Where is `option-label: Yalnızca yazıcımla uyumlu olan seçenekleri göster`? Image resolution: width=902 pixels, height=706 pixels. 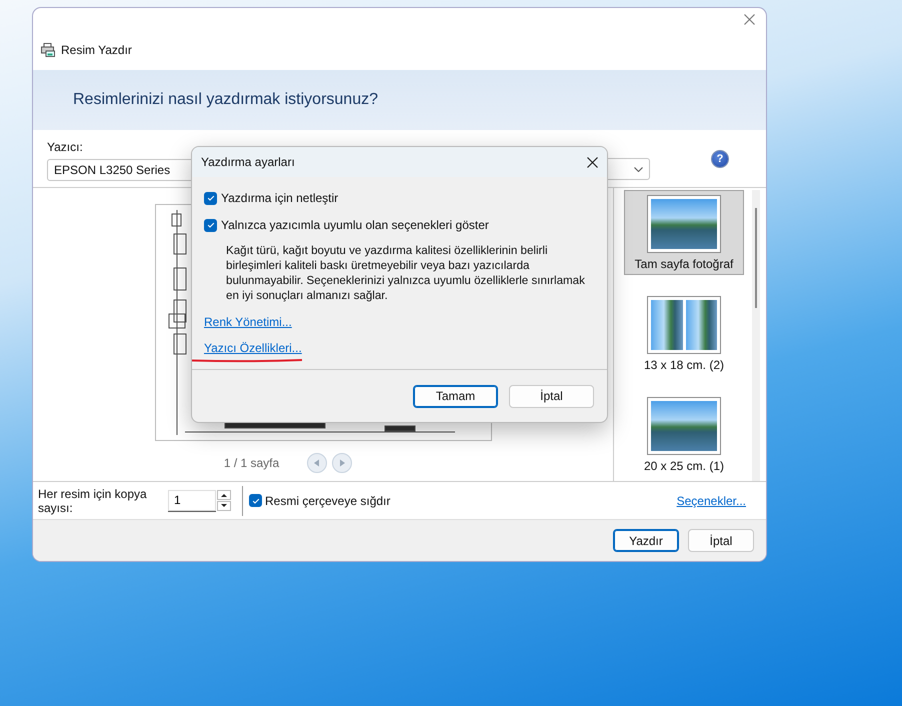
option-label: Yalnızca yazıcımla uyumlu olan seçenekleri göster is located at coordinates (355, 225).